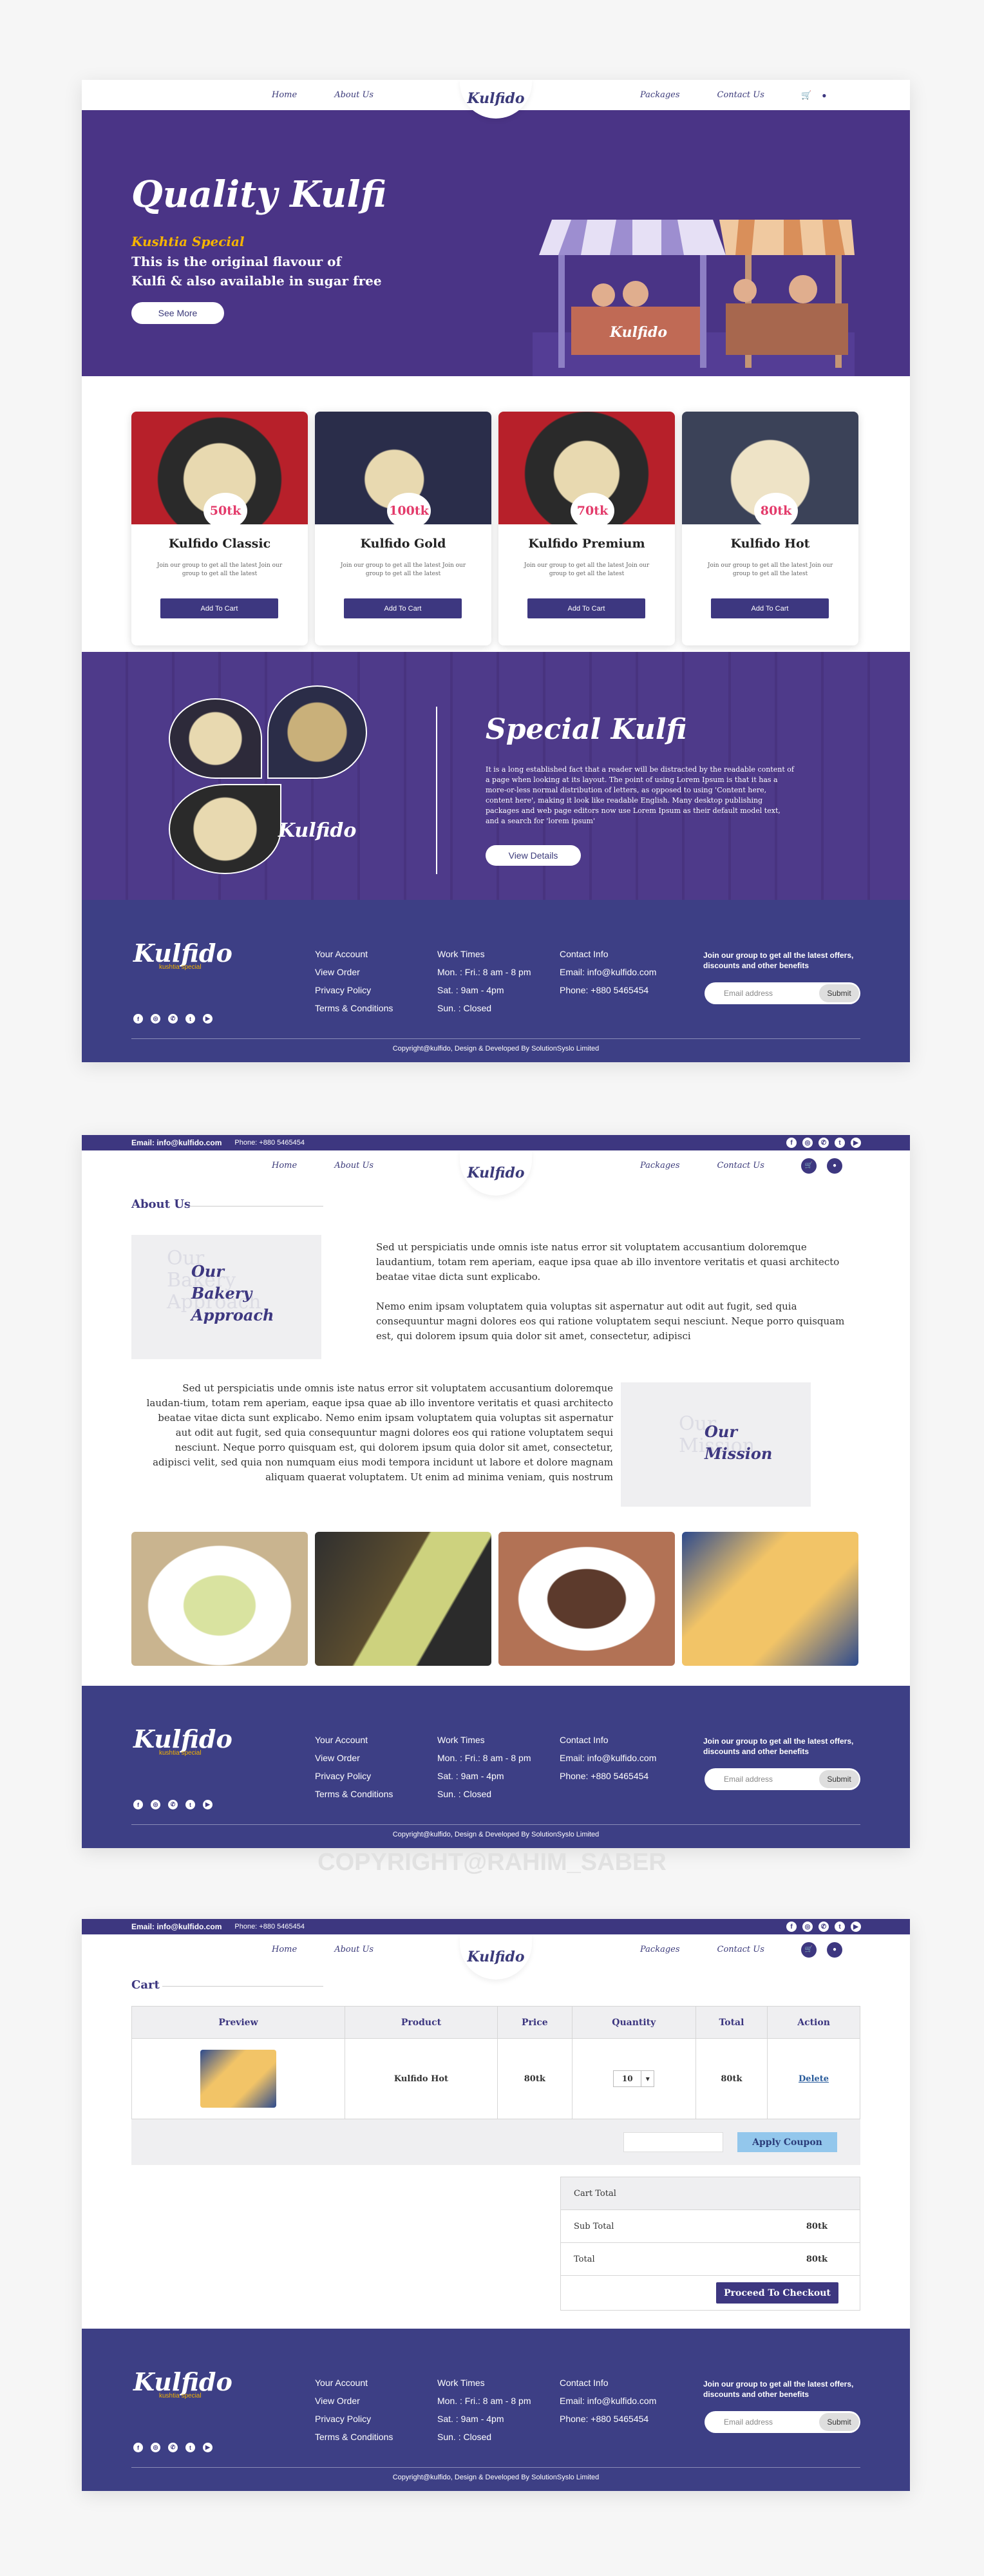  I want to click on view-details-button: View Details, so click(533, 855).